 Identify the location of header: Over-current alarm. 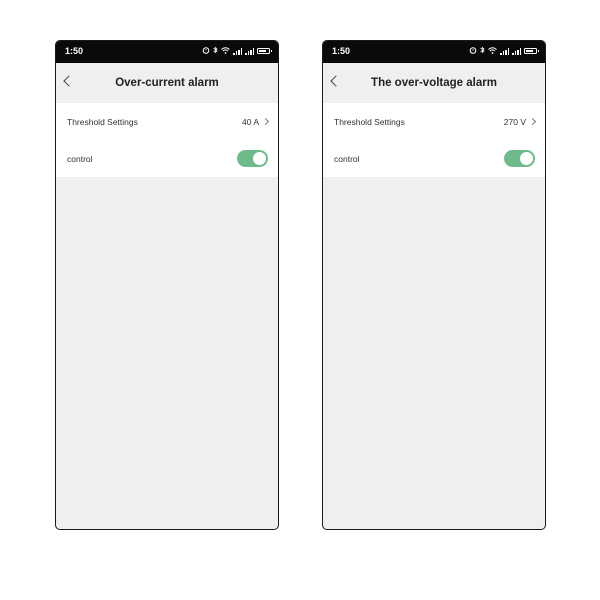
(167, 83).